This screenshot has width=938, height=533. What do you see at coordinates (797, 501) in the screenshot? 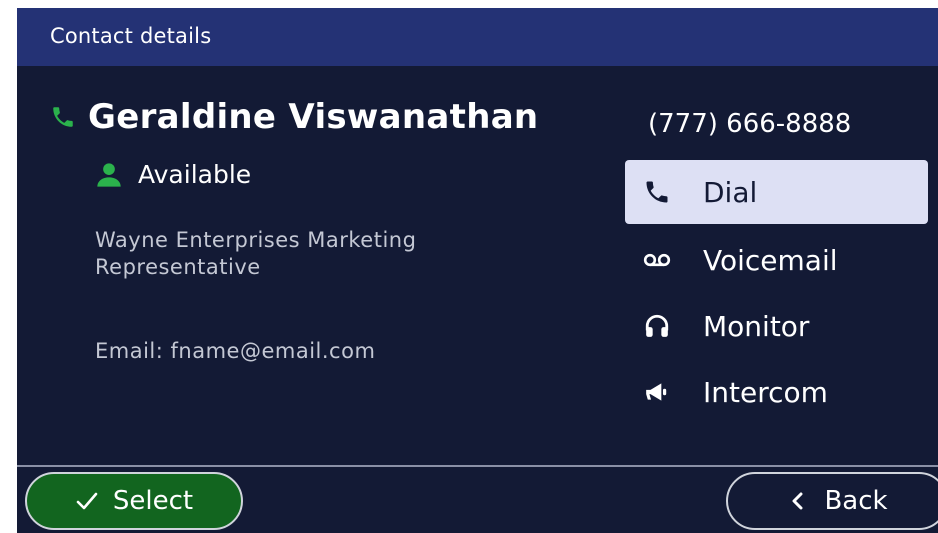
I see `chevron-left-icon` at bounding box center [797, 501].